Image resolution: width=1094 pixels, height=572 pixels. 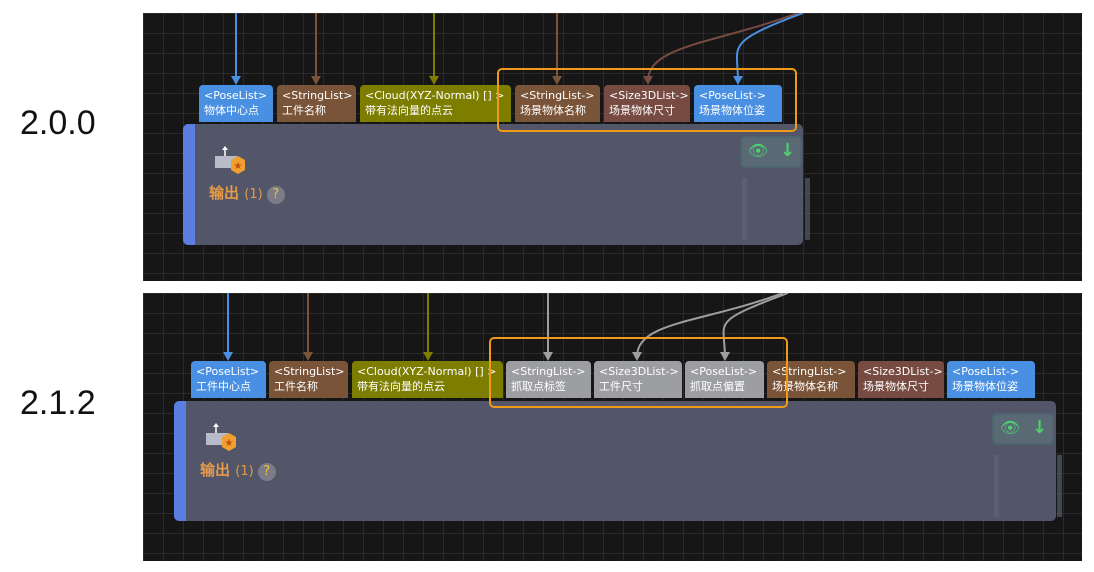 What do you see at coordinates (58, 403) in the screenshot?
I see `version-label: 2.1.2` at bounding box center [58, 403].